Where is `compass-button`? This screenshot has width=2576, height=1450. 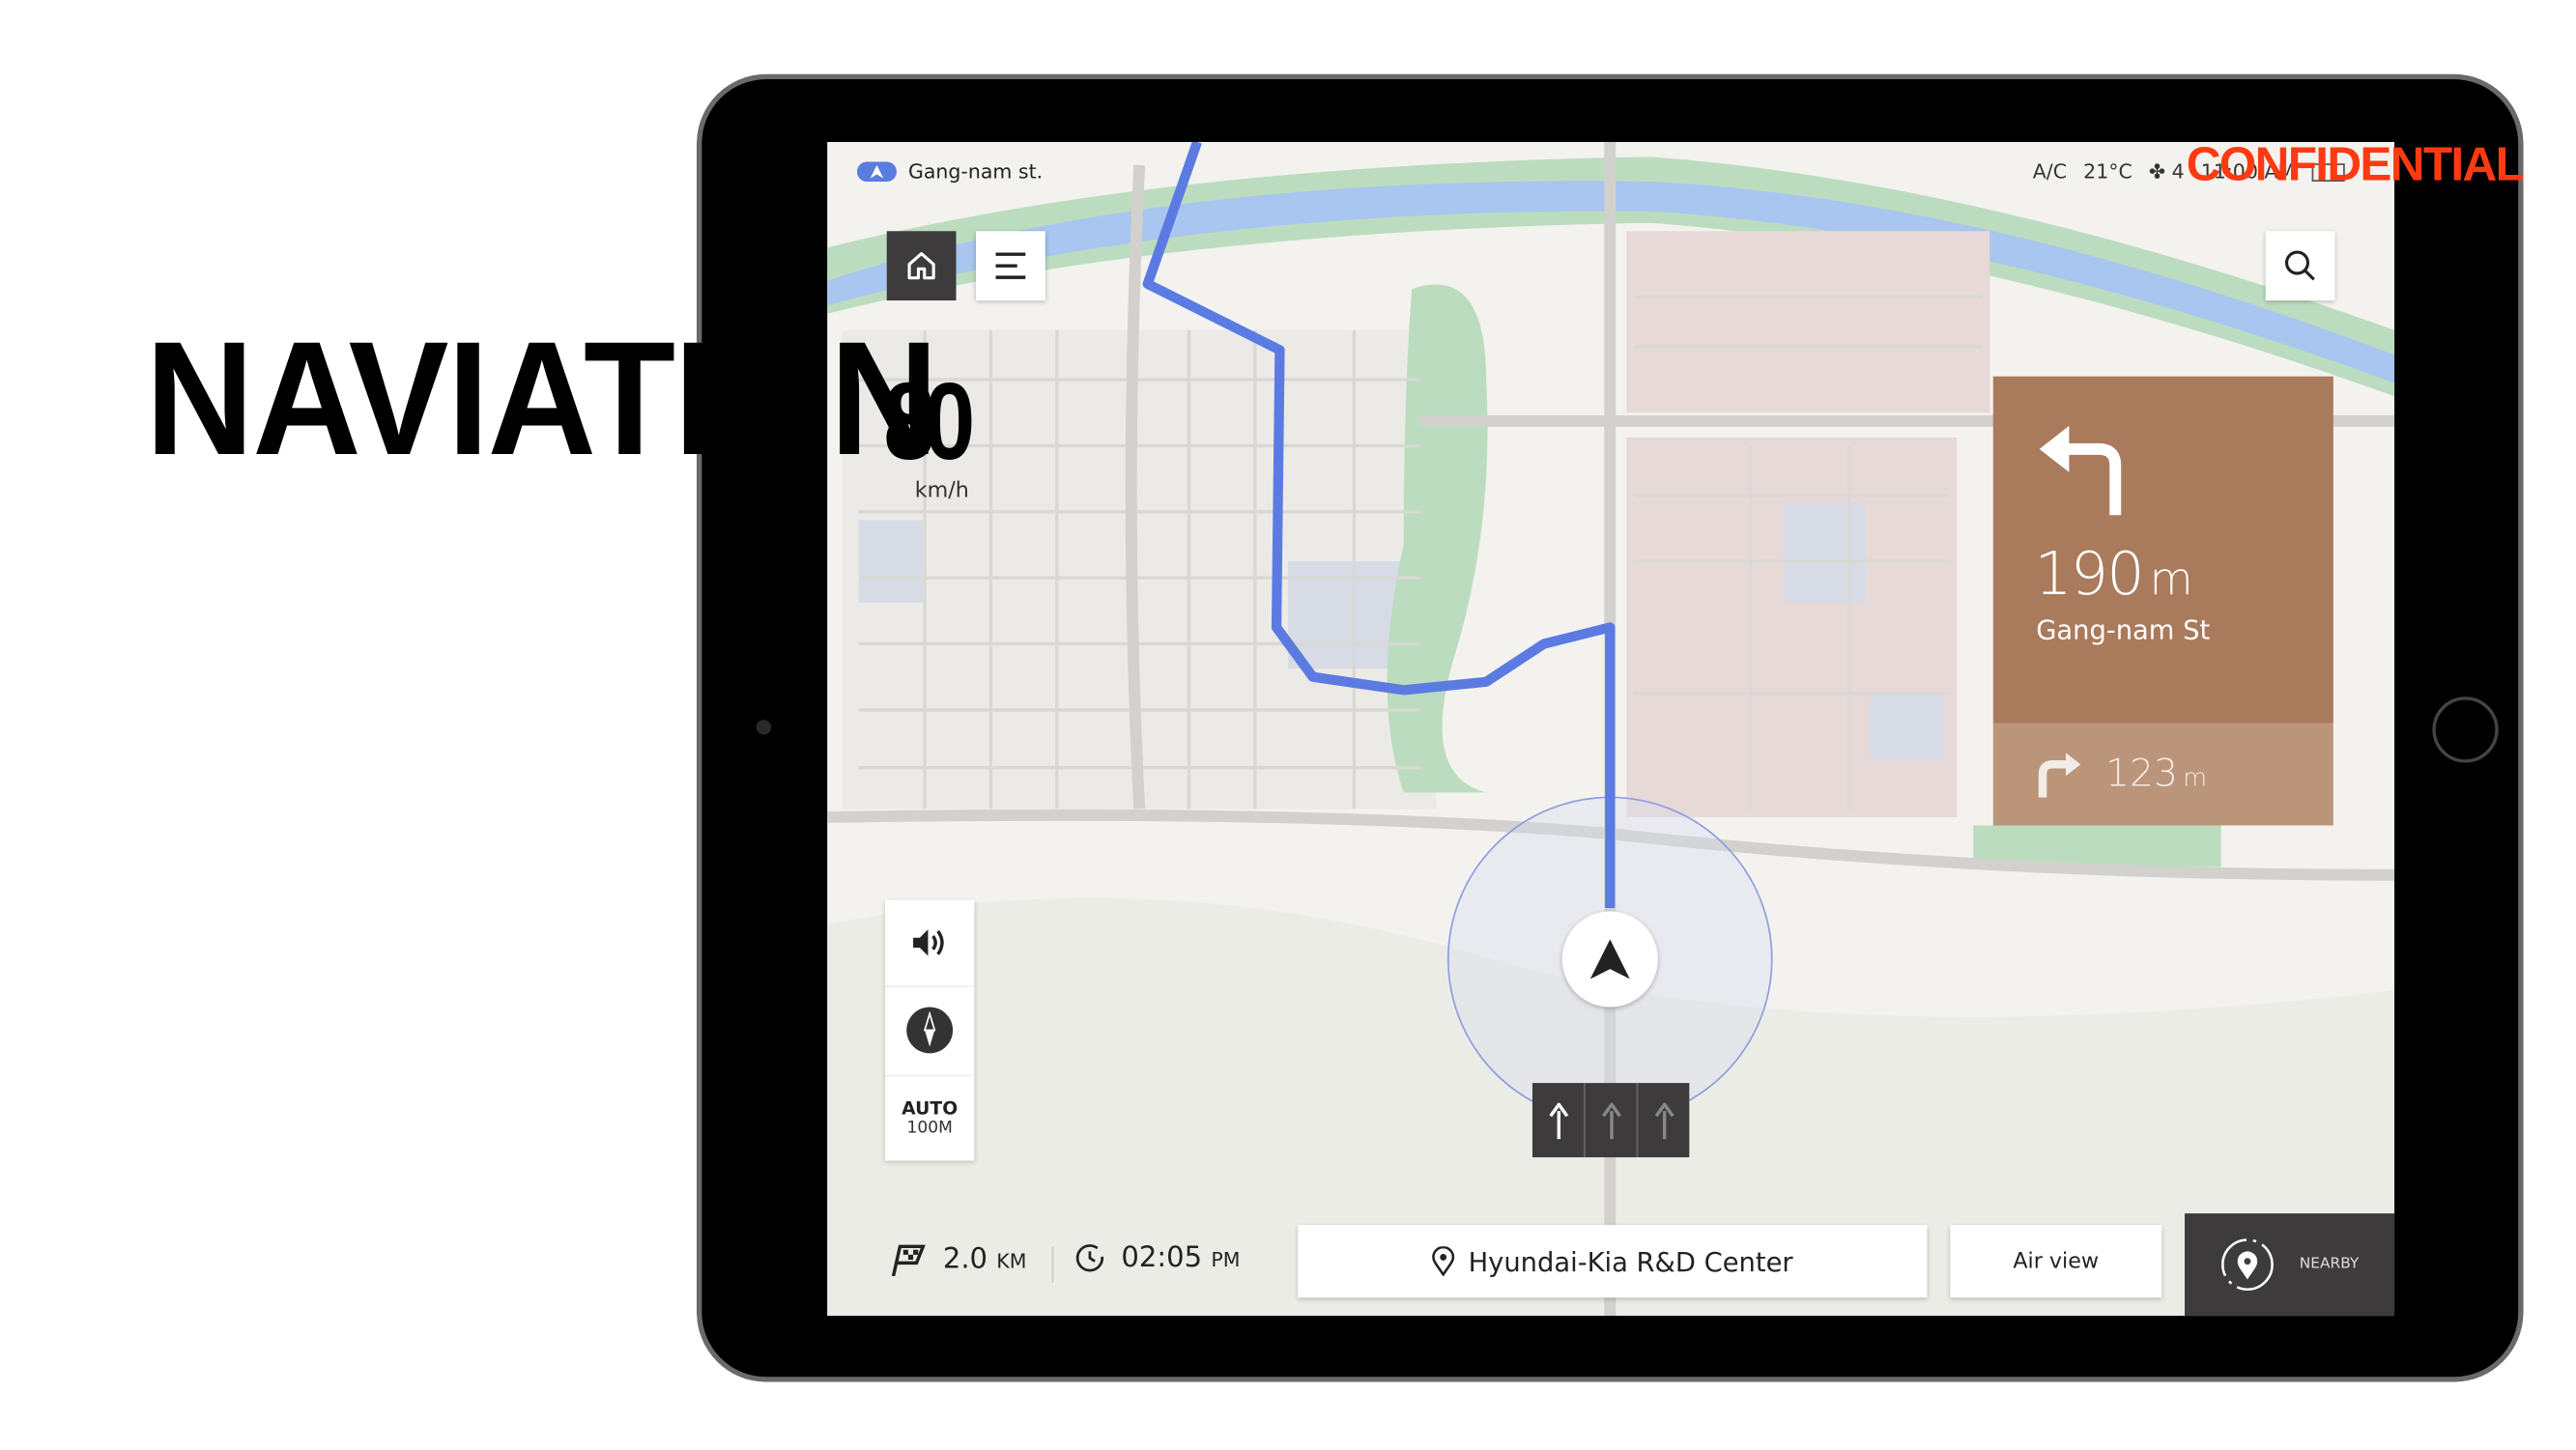 compass-button is located at coordinates (930, 1031).